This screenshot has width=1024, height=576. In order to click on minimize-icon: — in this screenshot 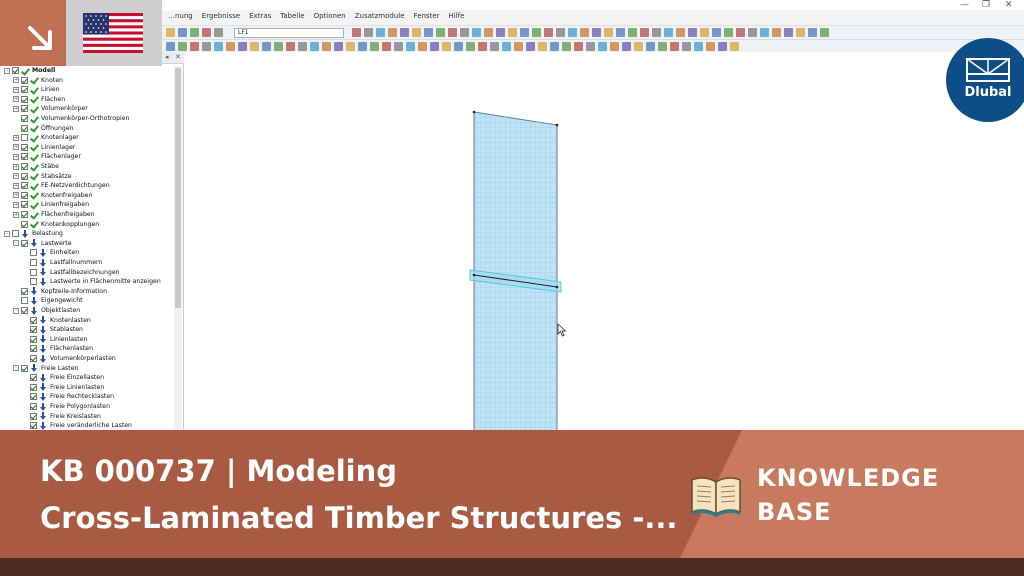, I will do `click(964, 5)`.